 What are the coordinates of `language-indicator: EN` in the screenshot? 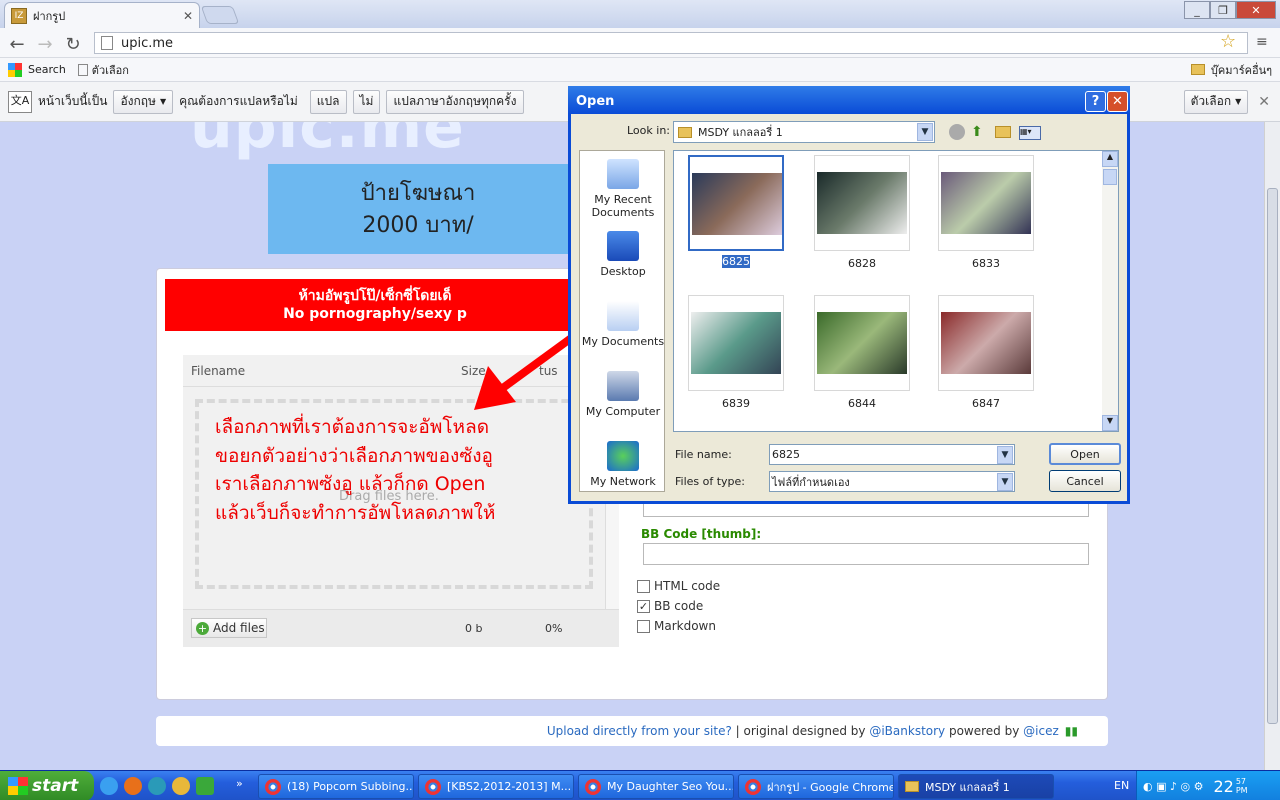 It's located at (1121, 785).